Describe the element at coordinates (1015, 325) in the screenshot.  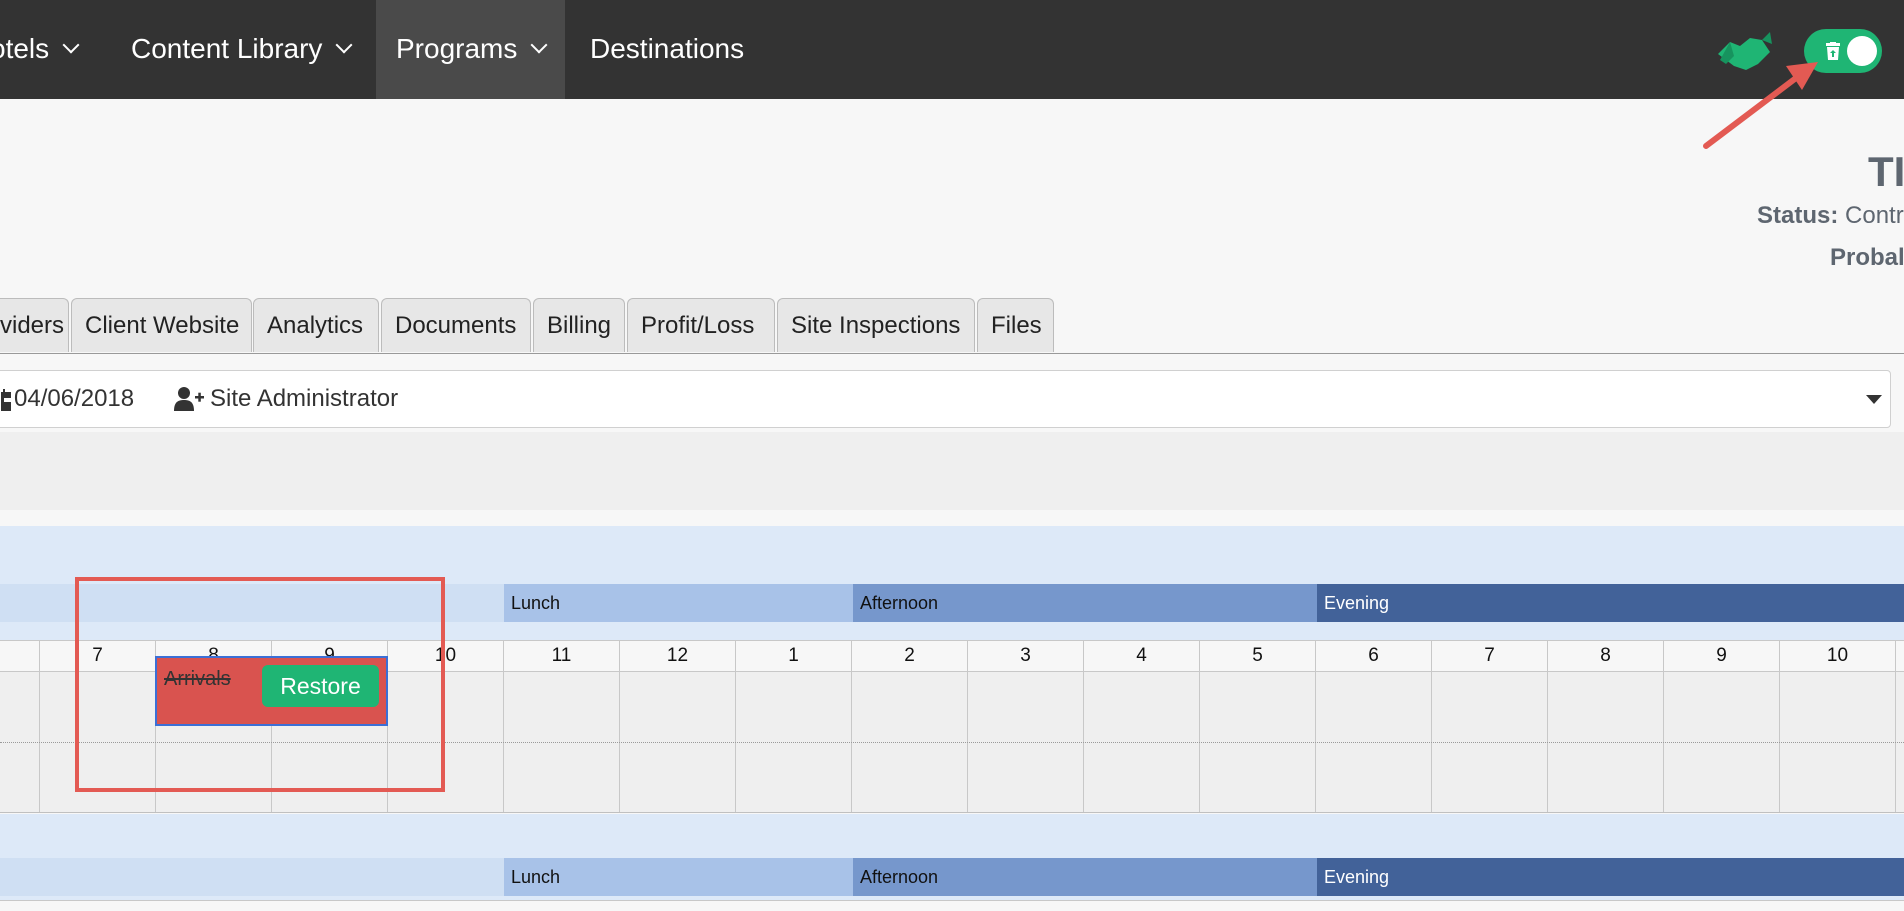
I see `tab-files: Files` at that location.